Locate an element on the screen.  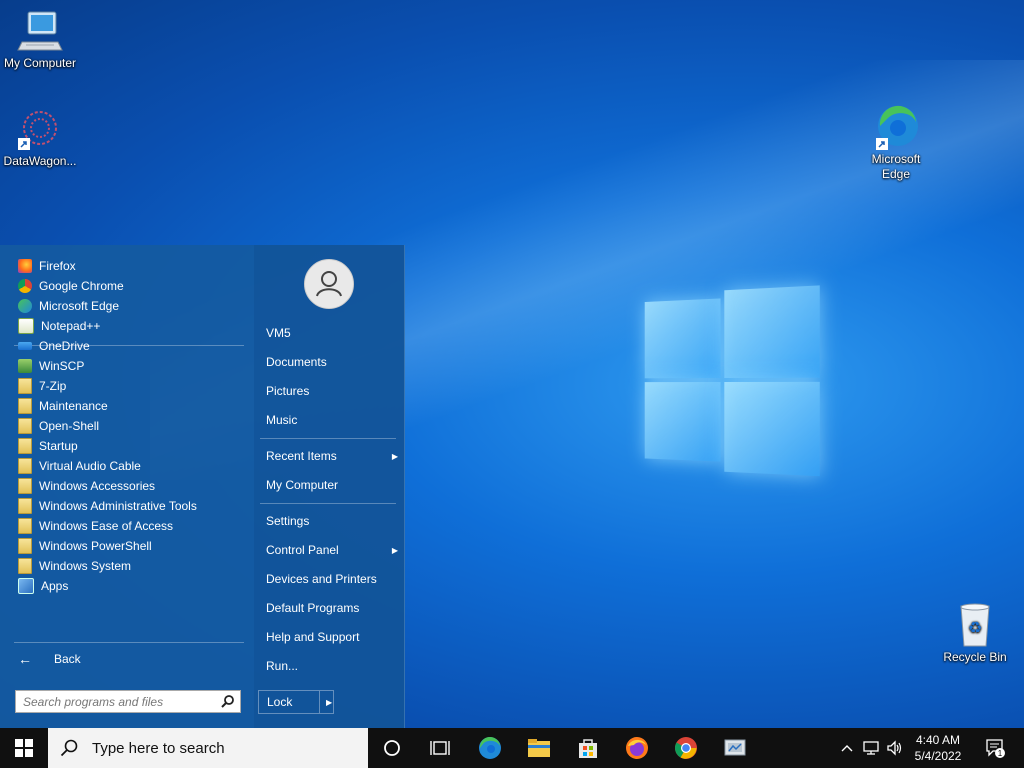
start-control-panel: Control Panel ▶ is located at coordinates (332, 550).